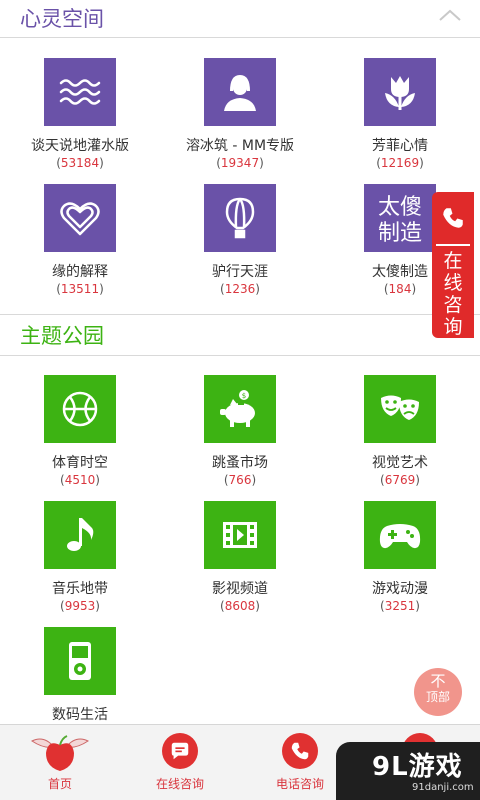 This screenshot has width=480, height=800. Describe the element at coordinates (240, 589) in the screenshot. I see `item-label: 影视频道` at that location.